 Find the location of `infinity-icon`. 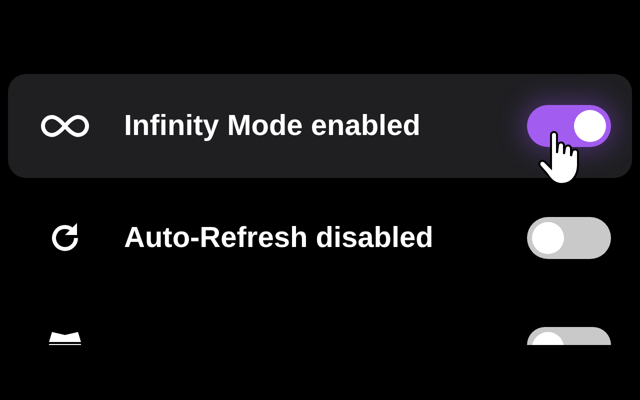

infinity-icon is located at coordinates (65, 126).